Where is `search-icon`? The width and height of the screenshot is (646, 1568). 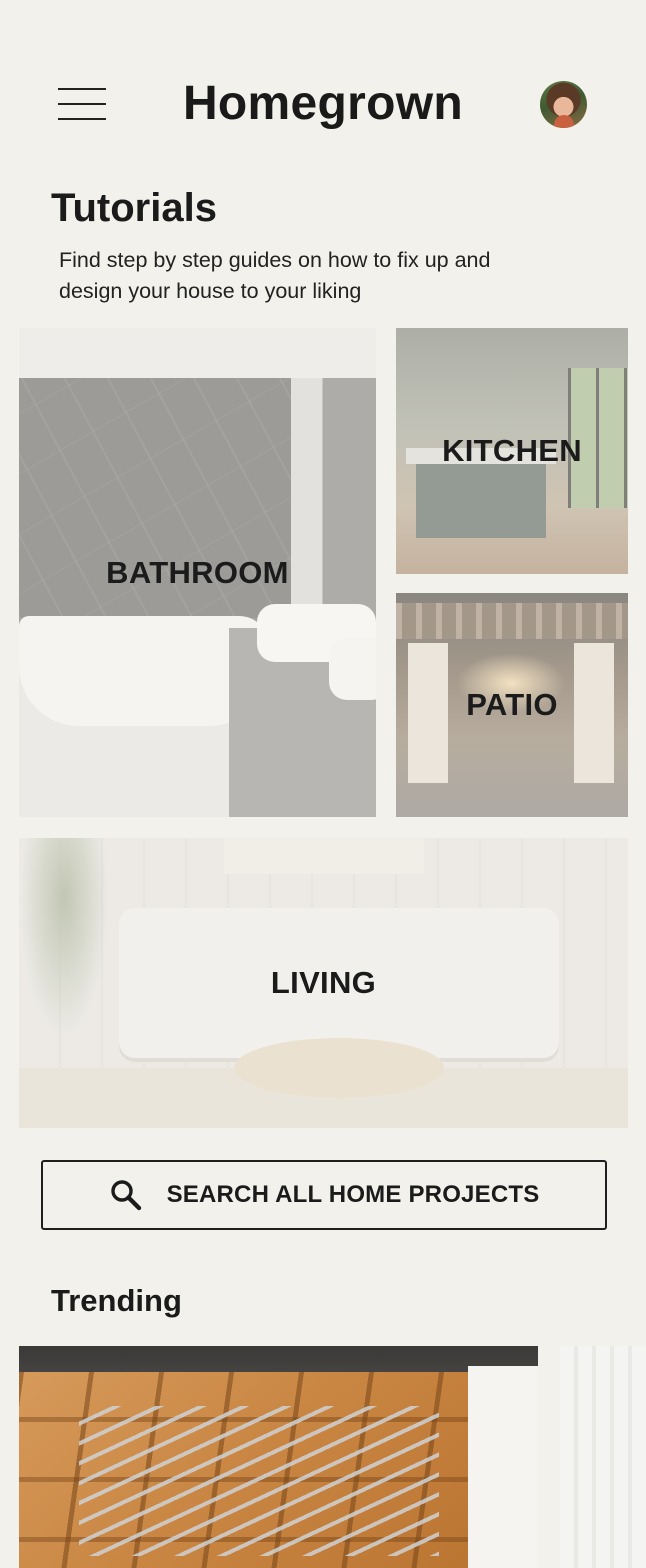 search-icon is located at coordinates (125, 1195).